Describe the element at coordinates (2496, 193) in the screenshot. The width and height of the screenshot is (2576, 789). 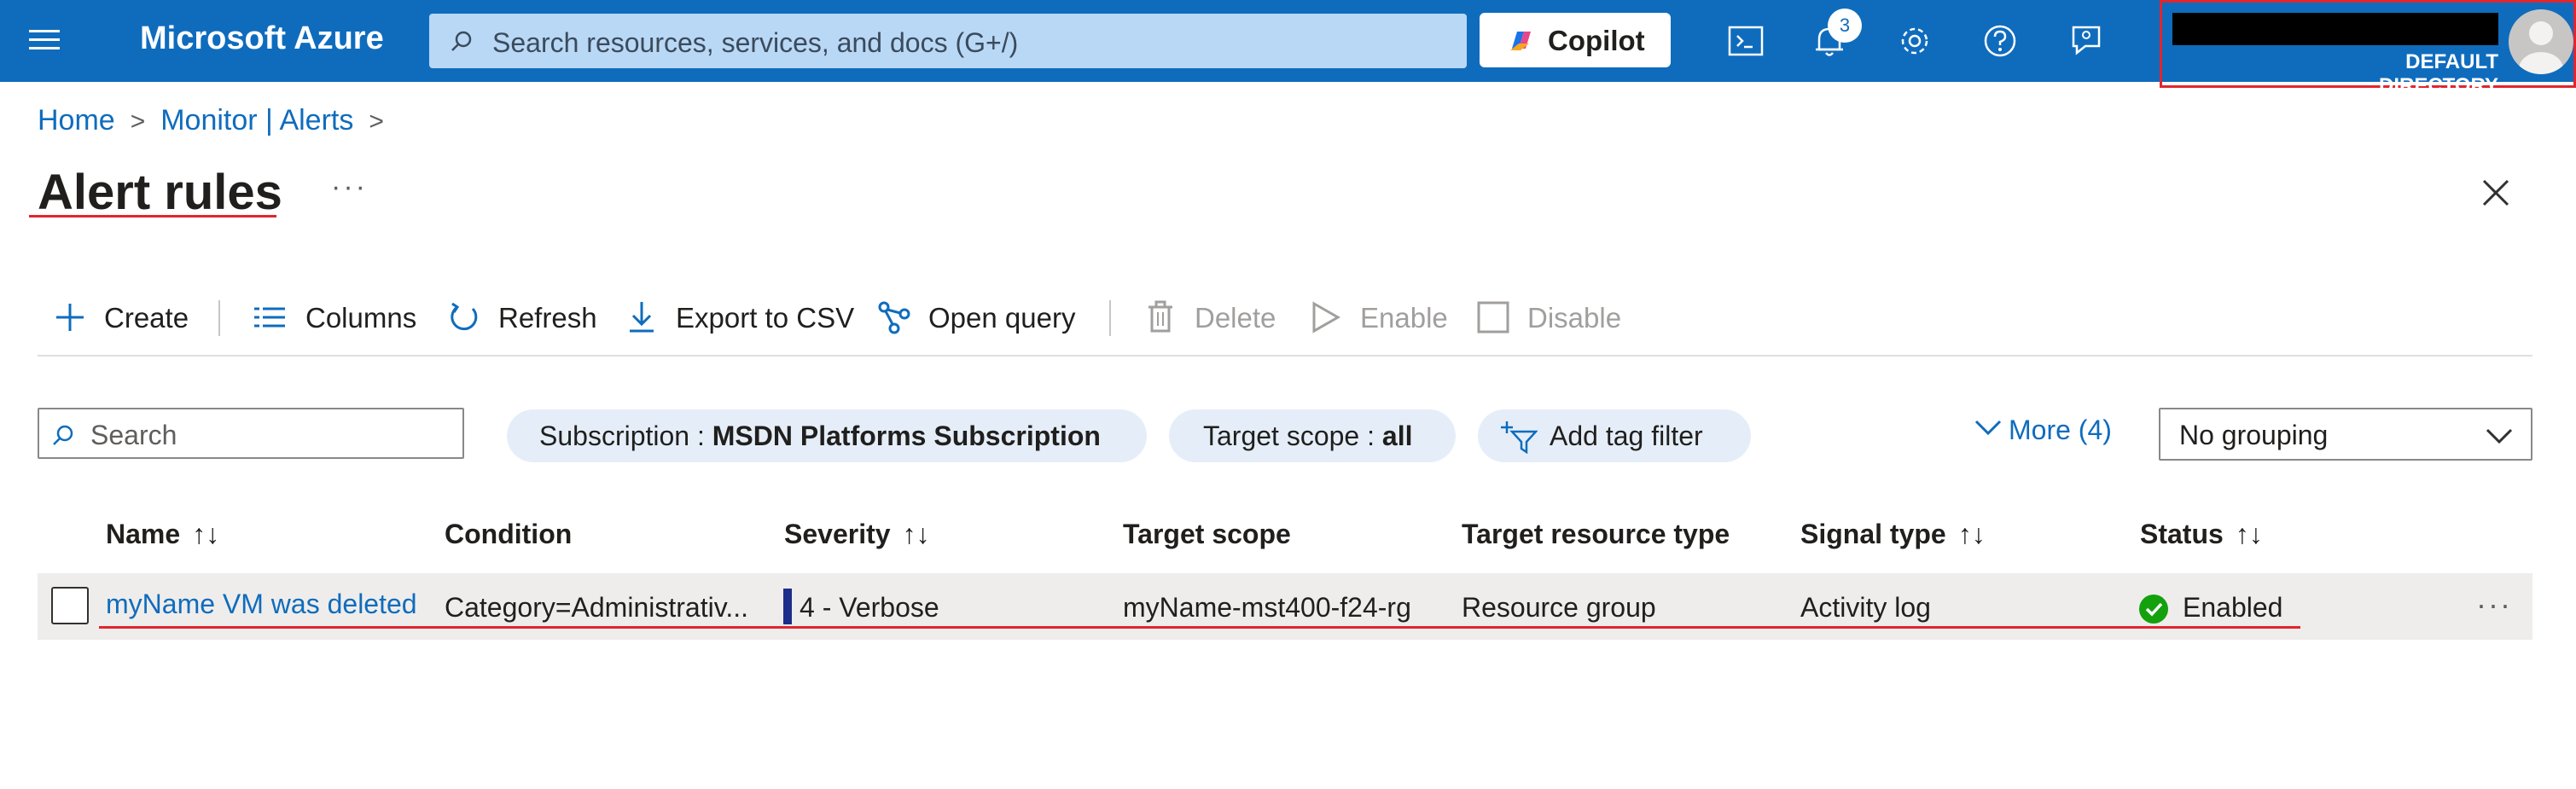
I see `close-icon` at that location.